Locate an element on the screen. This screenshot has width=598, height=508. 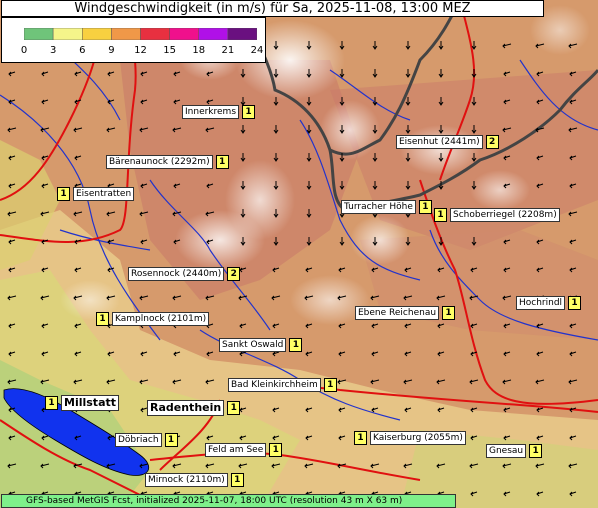
place-label: Bad Kleinkirchheim 1 is located at coordinates (282, 385).